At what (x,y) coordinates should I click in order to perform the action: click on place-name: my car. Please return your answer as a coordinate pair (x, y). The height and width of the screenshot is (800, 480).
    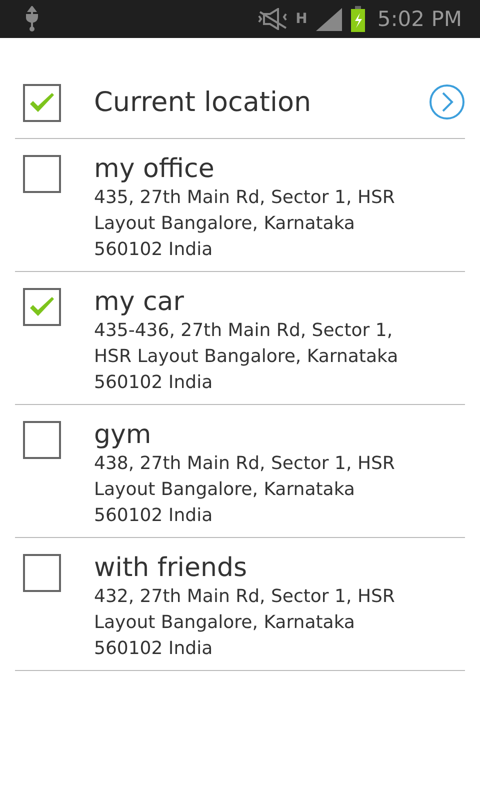
    Looking at the image, I should click on (139, 302).